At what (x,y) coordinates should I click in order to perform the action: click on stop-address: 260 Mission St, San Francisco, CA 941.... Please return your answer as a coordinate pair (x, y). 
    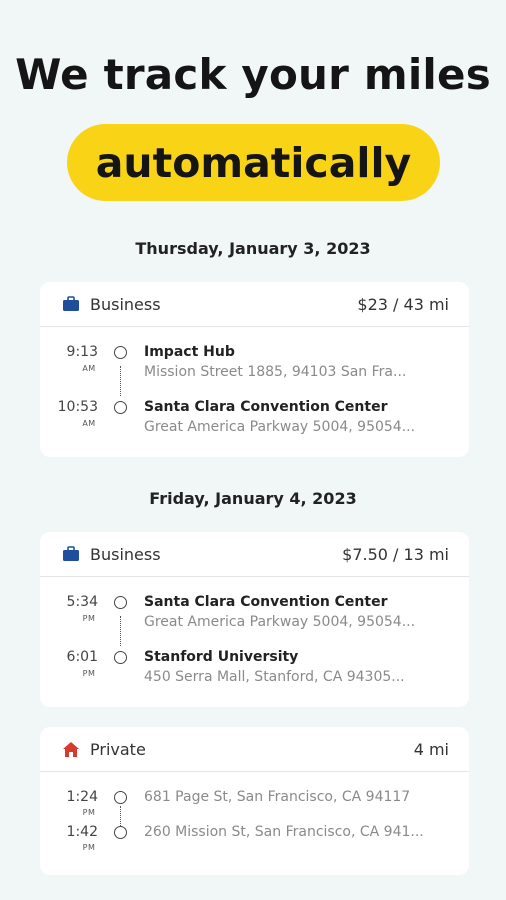
    Looking at the image, I should click on (284, 832).